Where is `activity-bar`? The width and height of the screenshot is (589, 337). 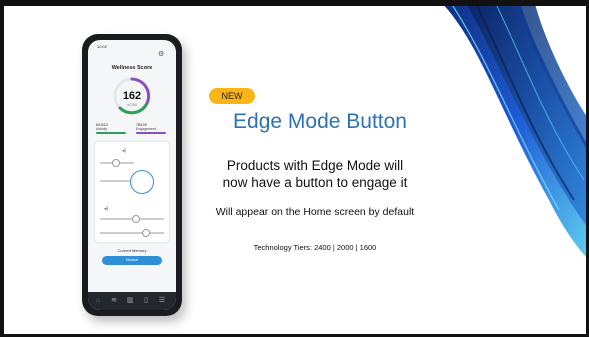 activity-bar is located at coordinates (111, 133).